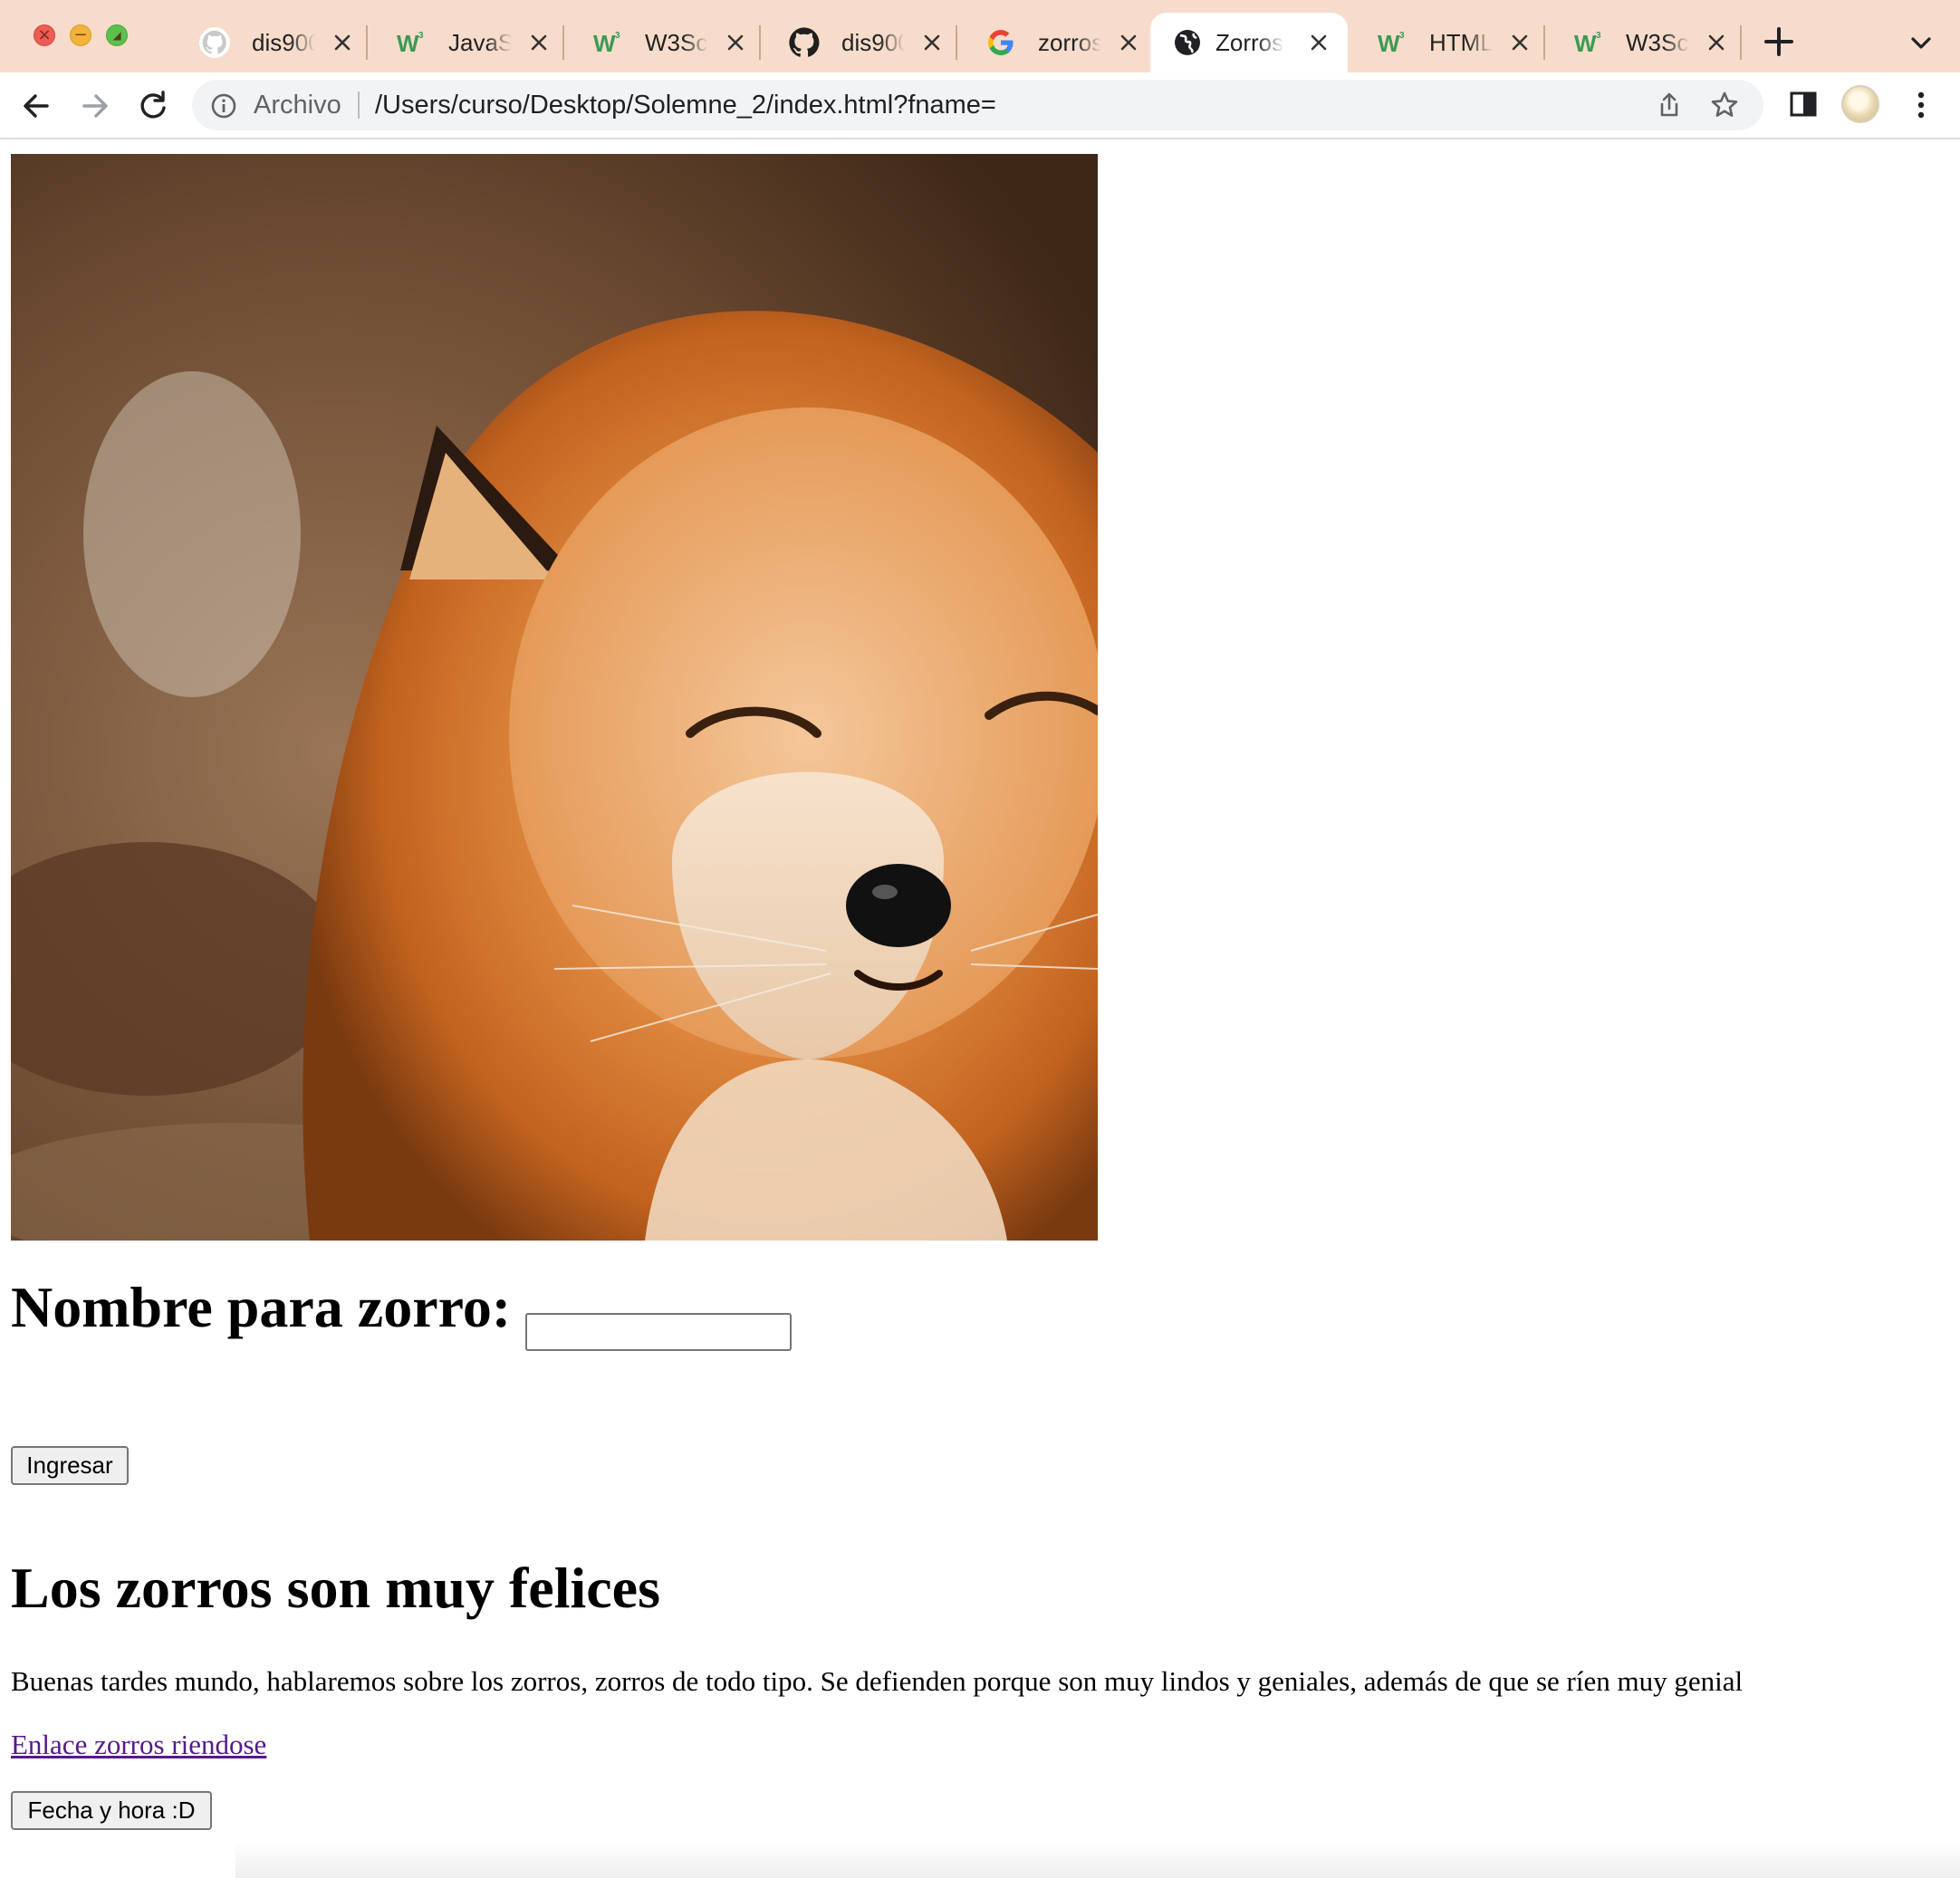 The height and width of the screenshot is (1878, 1960). I want to click on page-heading: Los zorros son muy felices, so click(335, 1588).